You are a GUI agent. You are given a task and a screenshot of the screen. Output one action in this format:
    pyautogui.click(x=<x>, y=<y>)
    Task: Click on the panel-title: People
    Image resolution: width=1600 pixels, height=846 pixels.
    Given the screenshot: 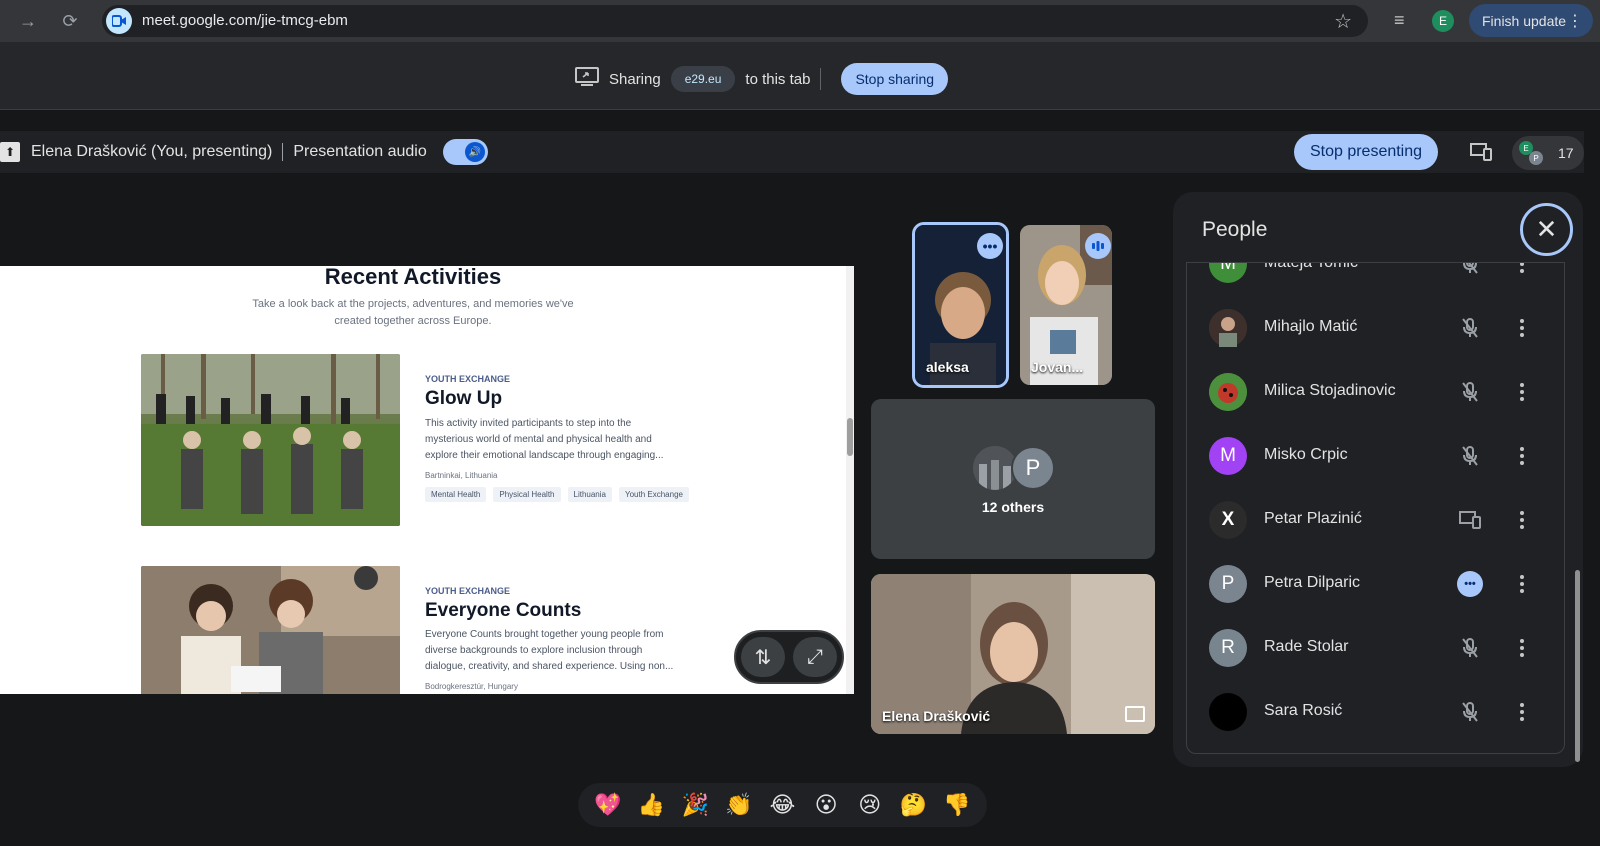 What is the action you would take?
    pyautogui.click(x=1235, y=229)
    